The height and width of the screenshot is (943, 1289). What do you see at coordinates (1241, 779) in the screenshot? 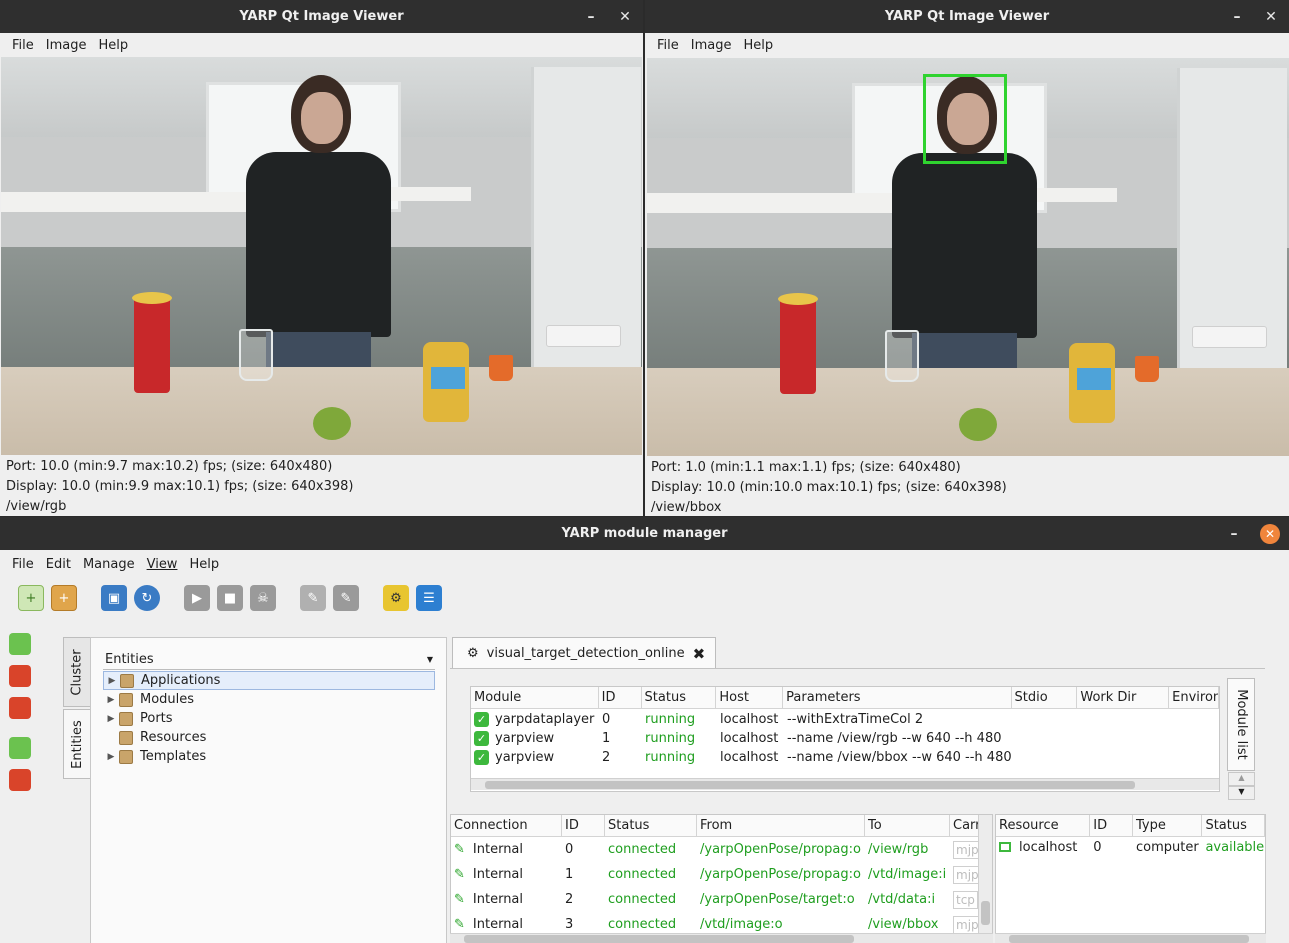
I see `scroll-up-icon: ▲` at bounding box center [1241, 779].